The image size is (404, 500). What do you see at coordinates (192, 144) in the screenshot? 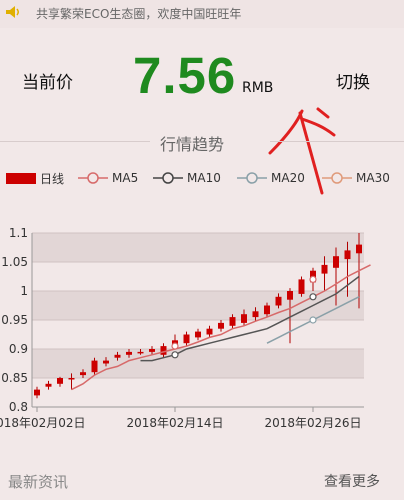
I see `section-title: 行情趋势` at bounding box center [192, 144].